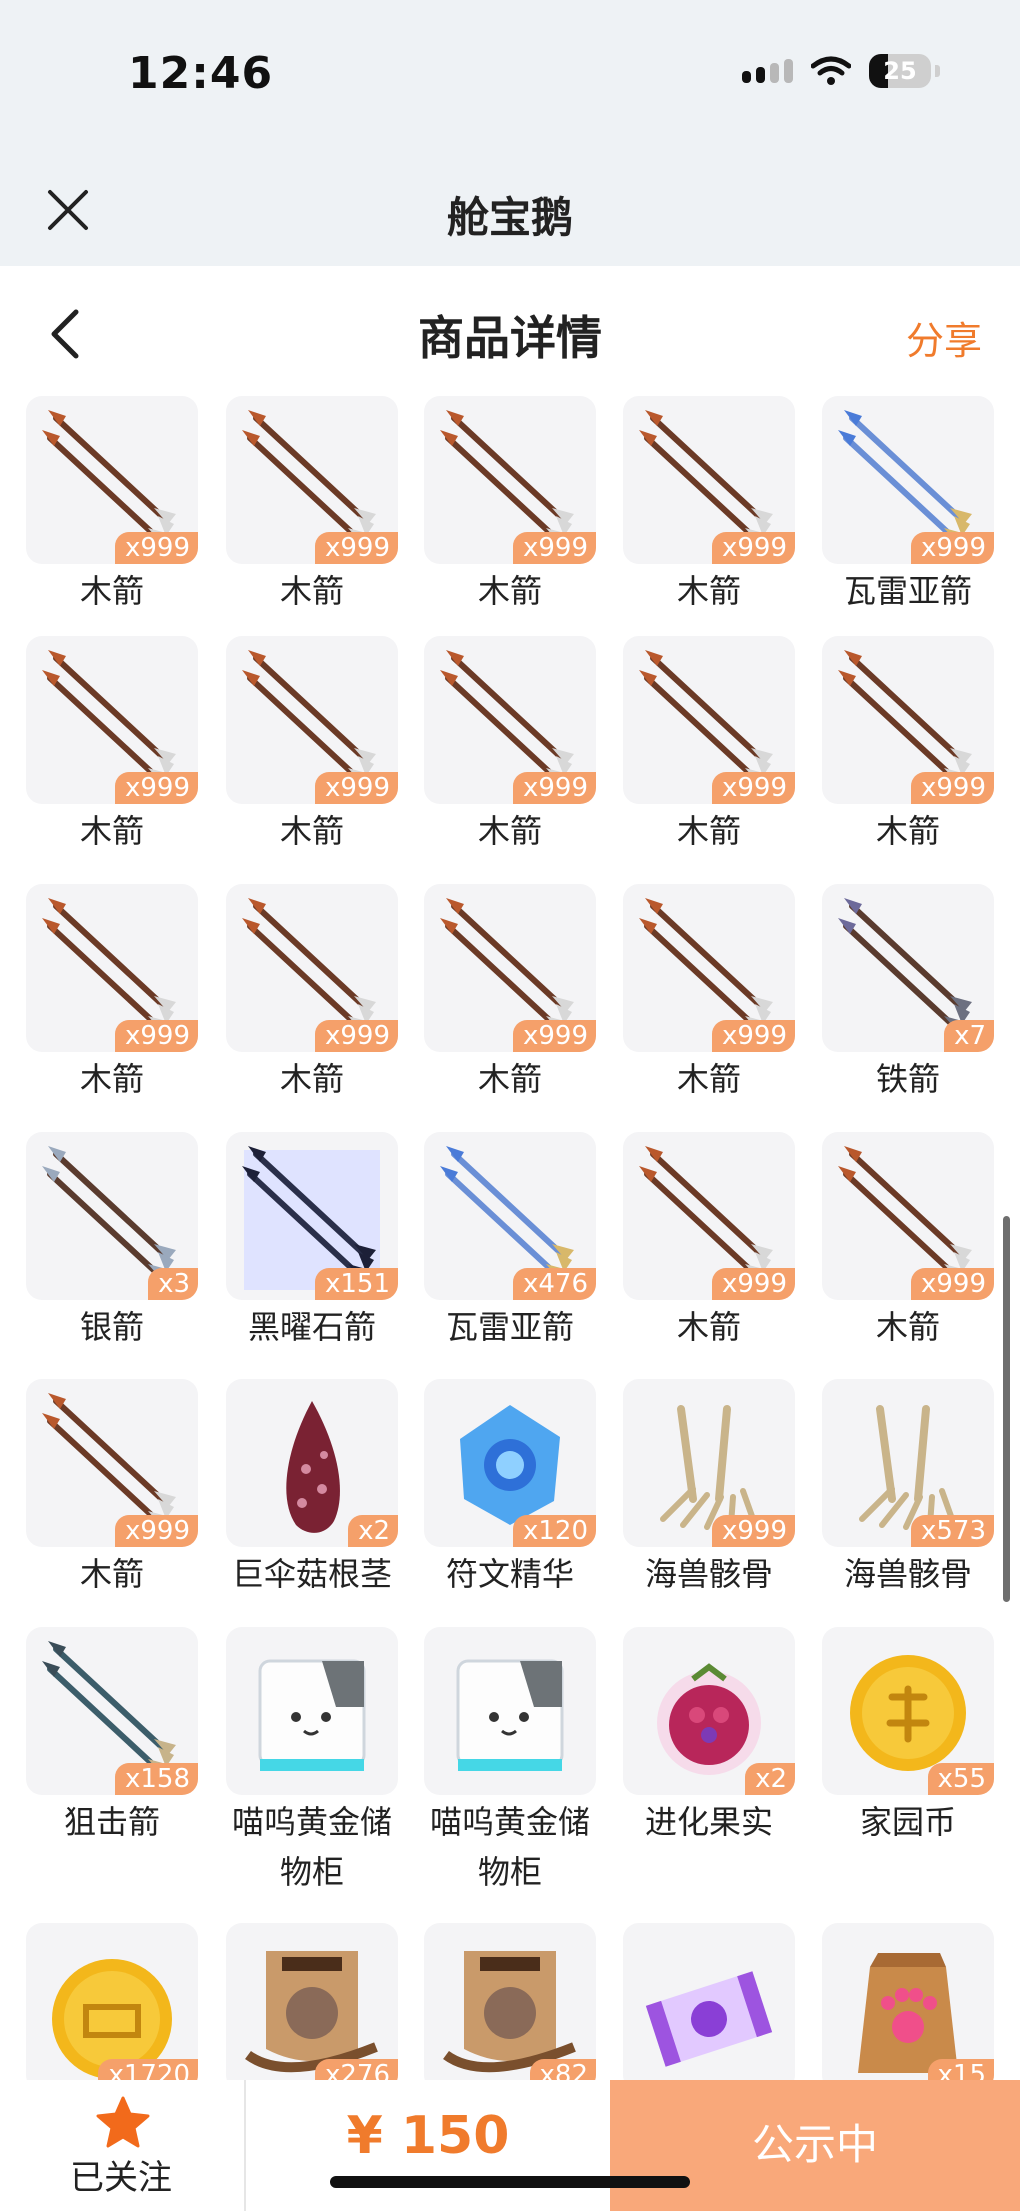 This screenshot has height=2211, width=1020. I want to click on item-quantity-badge: x158, so click(156, 1779).